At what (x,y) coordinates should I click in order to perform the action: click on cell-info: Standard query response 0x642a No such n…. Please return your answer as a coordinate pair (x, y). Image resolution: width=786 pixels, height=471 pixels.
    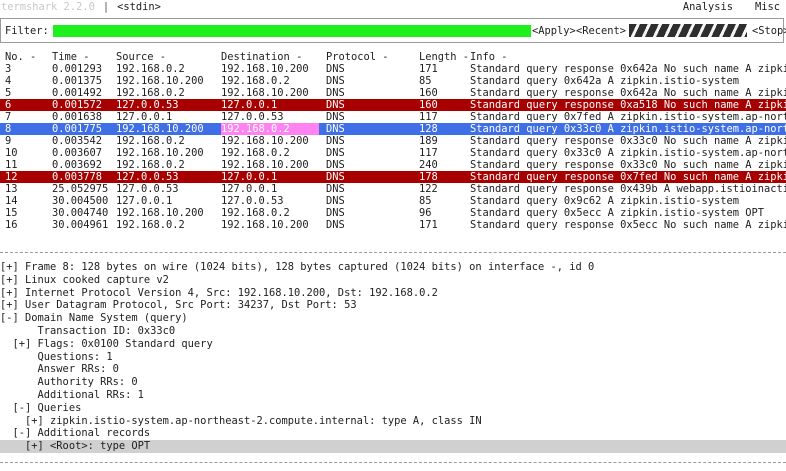
    Looking at the image, I should click on (628, 93).